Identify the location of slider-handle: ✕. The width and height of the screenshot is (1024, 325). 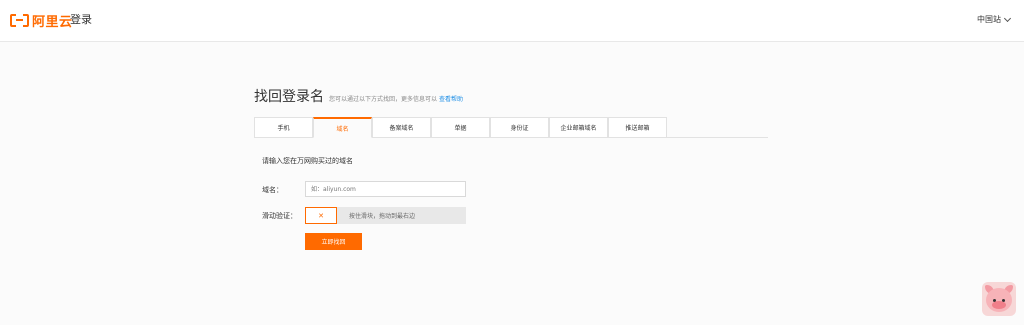
(321, 215).